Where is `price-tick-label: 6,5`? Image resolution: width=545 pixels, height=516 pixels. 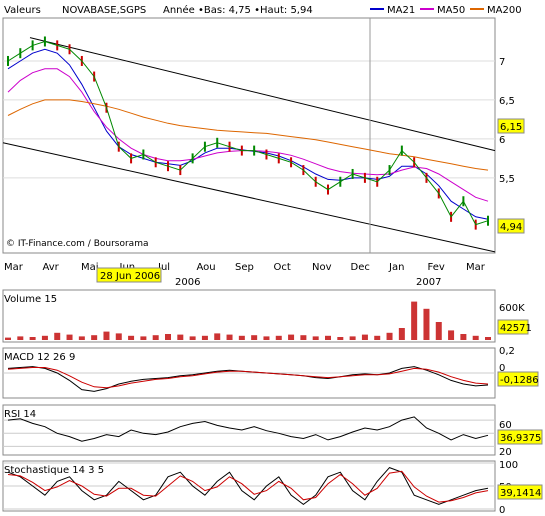 price-tick-label: 6,5 is located at coordinates (507, 101).